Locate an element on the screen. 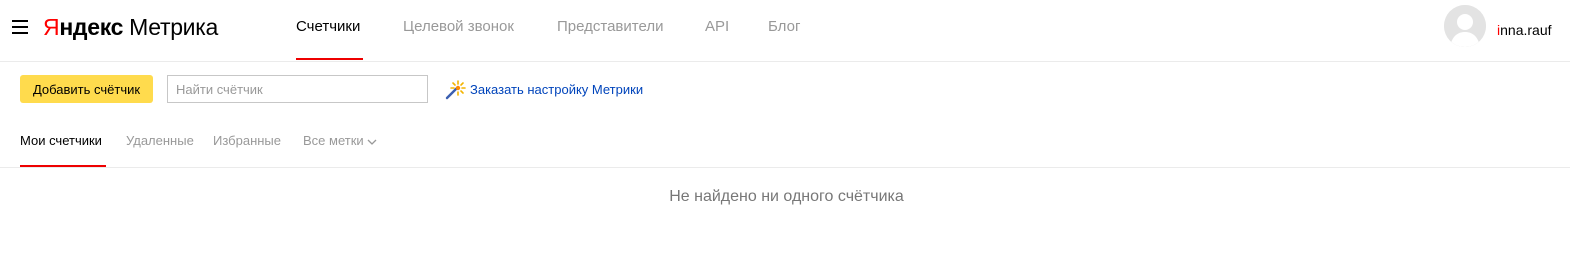 The image size is (1570, 262). logo-product-name: Метрика is located at coordinates (173, 27).